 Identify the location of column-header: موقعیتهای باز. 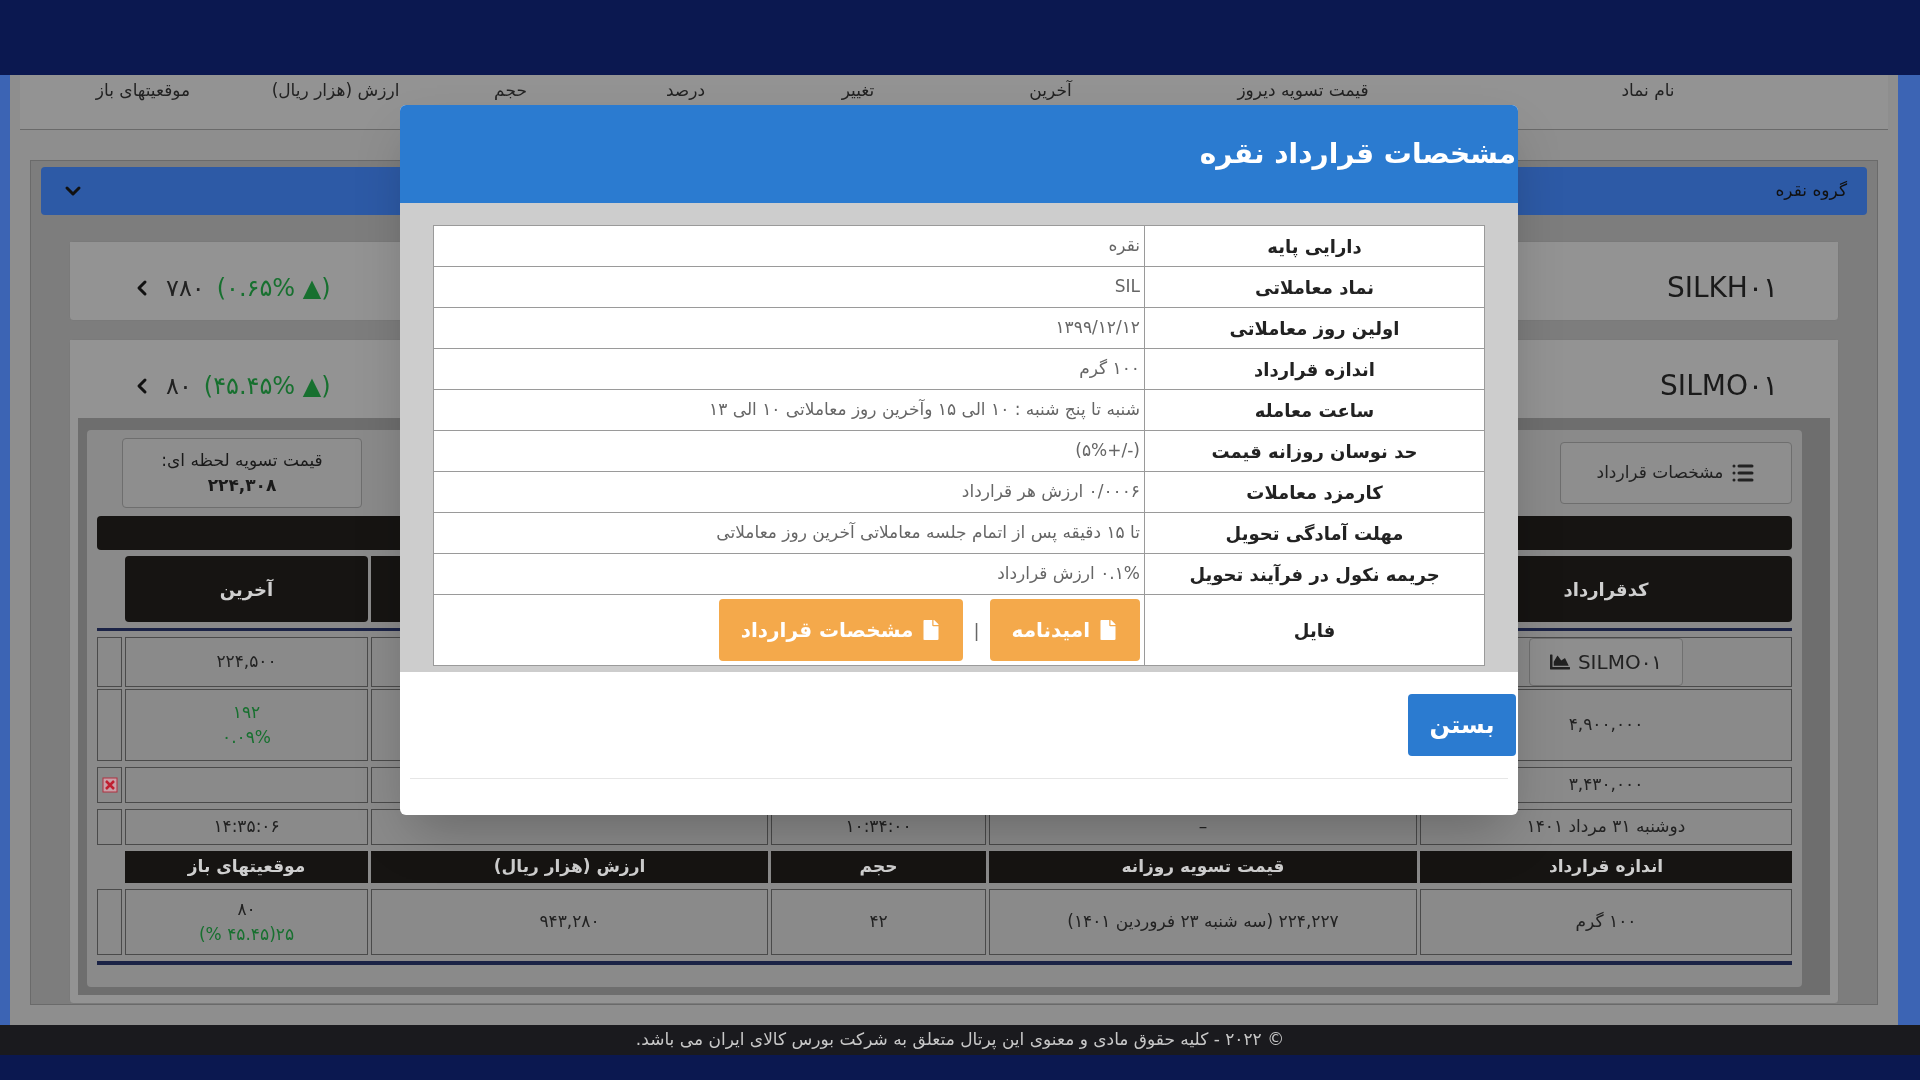
(143, 90).